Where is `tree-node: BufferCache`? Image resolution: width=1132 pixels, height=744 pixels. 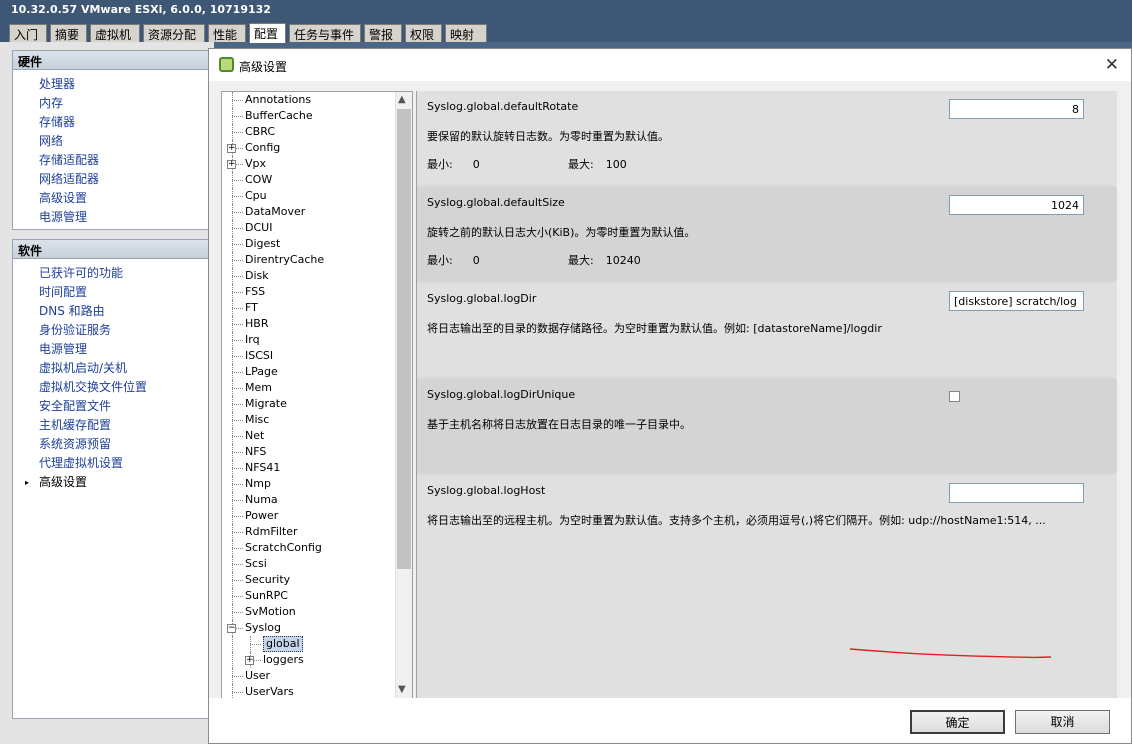 tree-node: BufferCache is located at coordinates (309, 116).